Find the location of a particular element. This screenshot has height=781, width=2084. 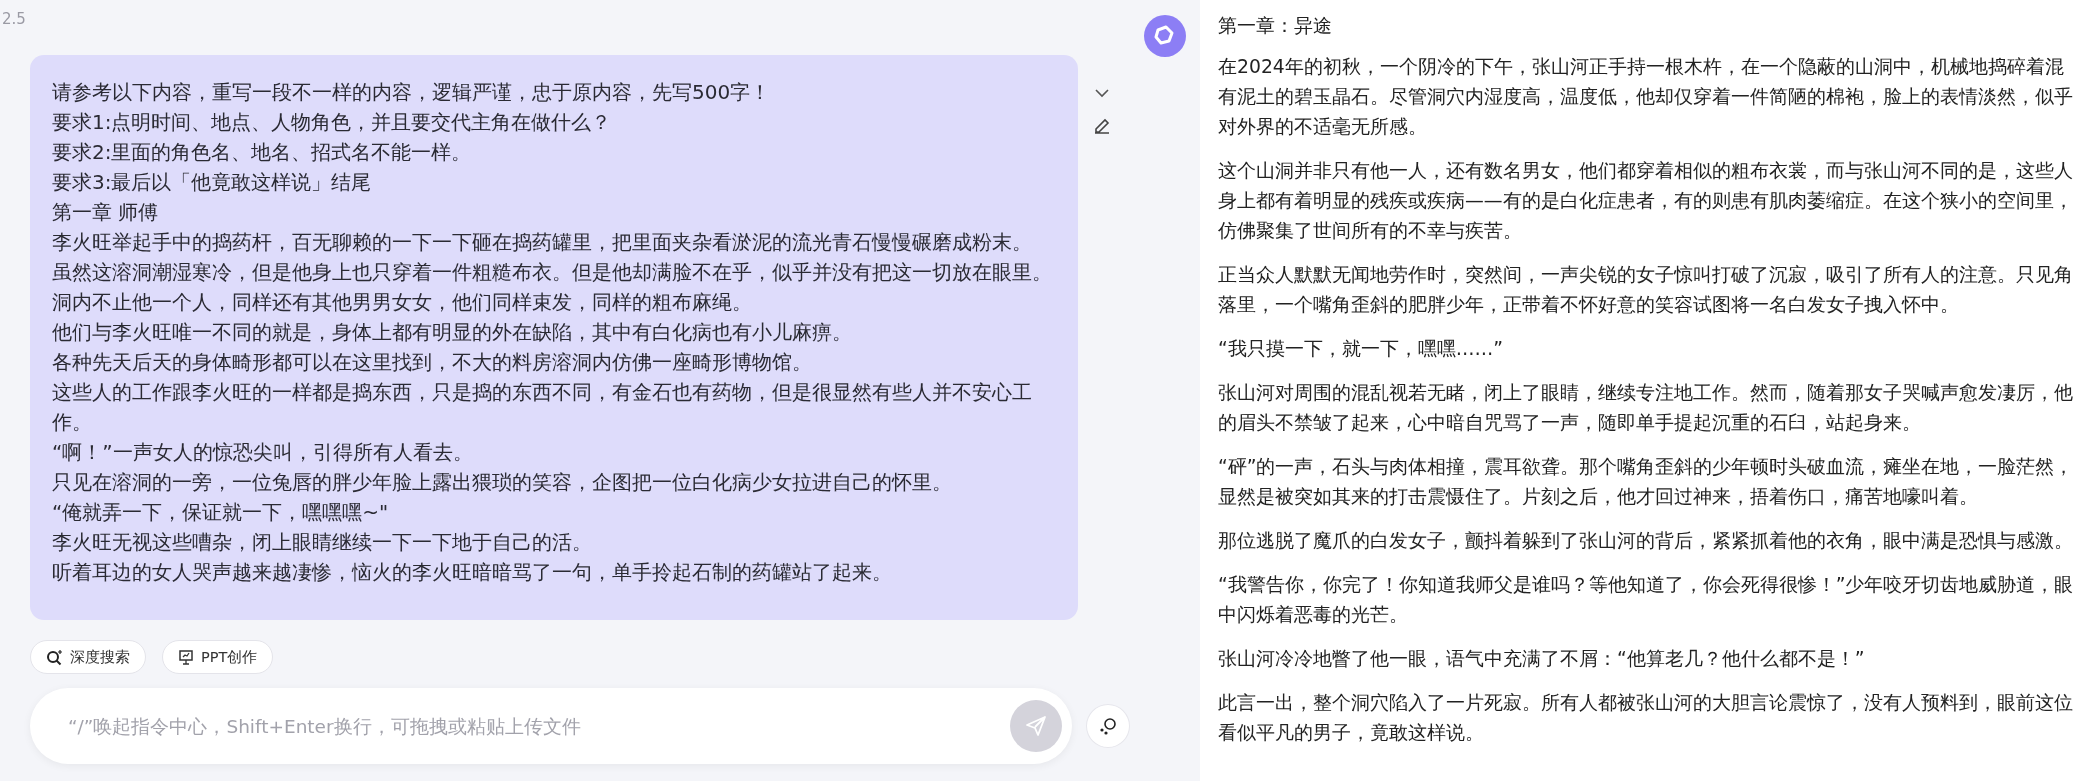

message-line: “啊！”一声女人的惊恐尖叫，引得所有人看去。 is located at coordinates (263, 452).